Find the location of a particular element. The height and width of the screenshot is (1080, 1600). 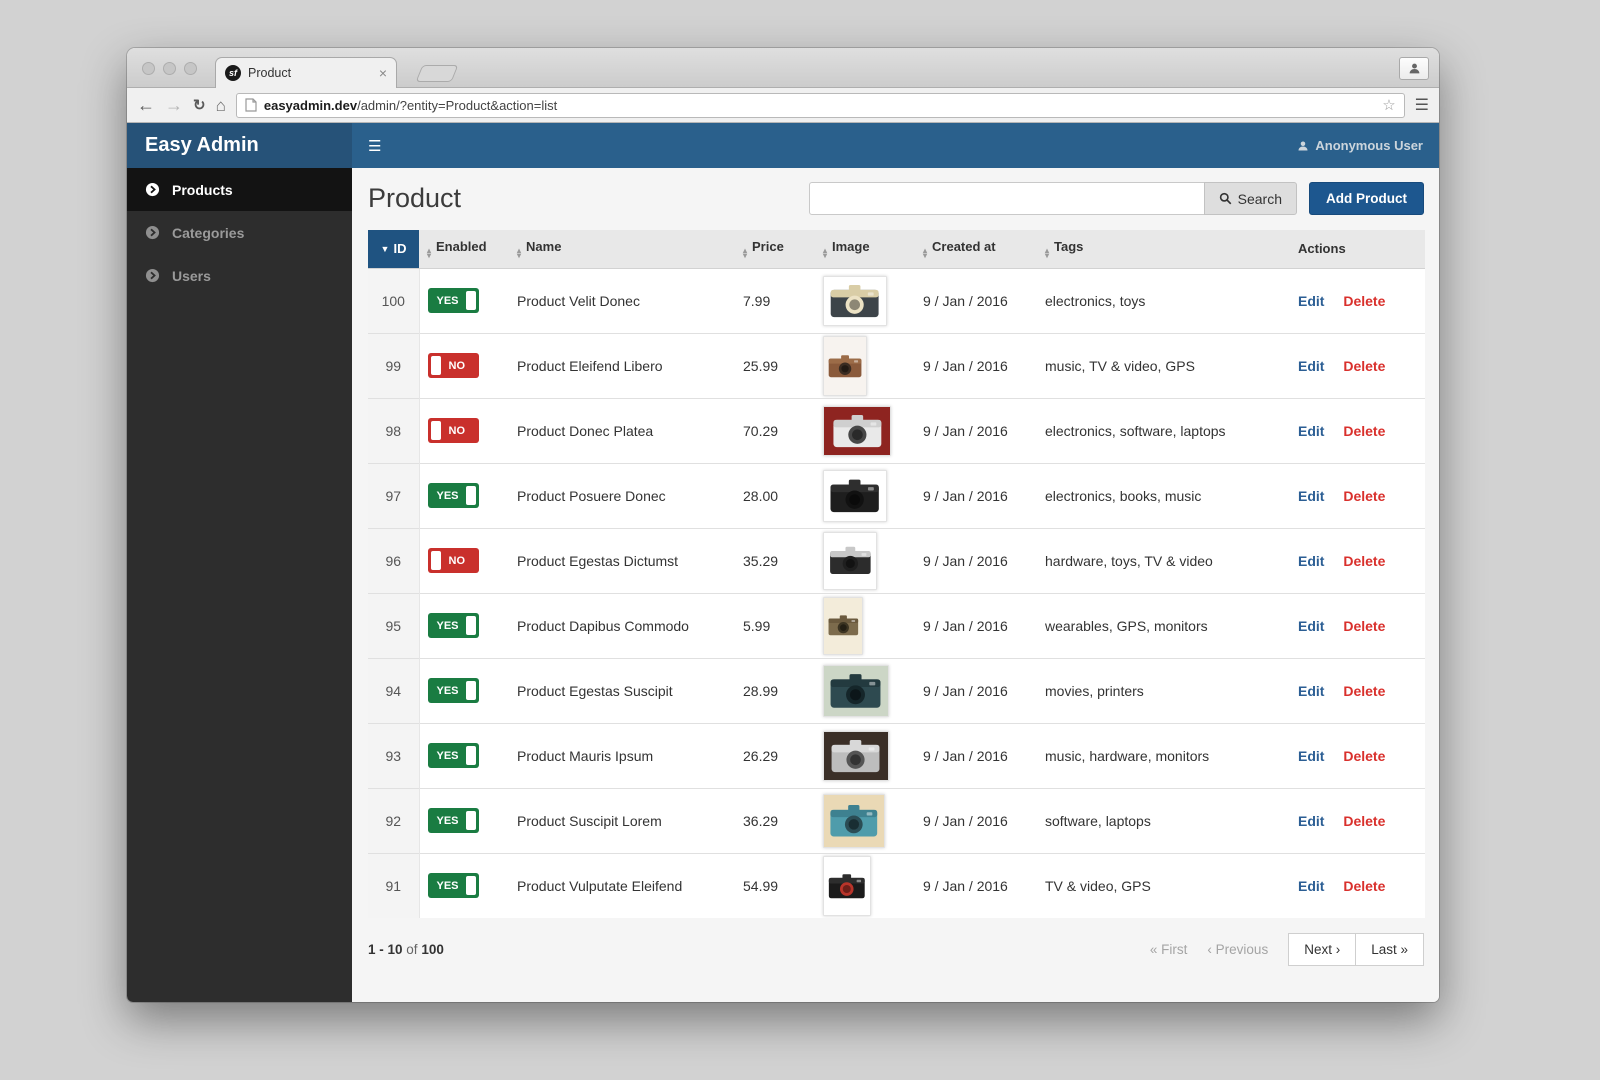

cell-price: 35.29 is located at coordinates (761, 560).